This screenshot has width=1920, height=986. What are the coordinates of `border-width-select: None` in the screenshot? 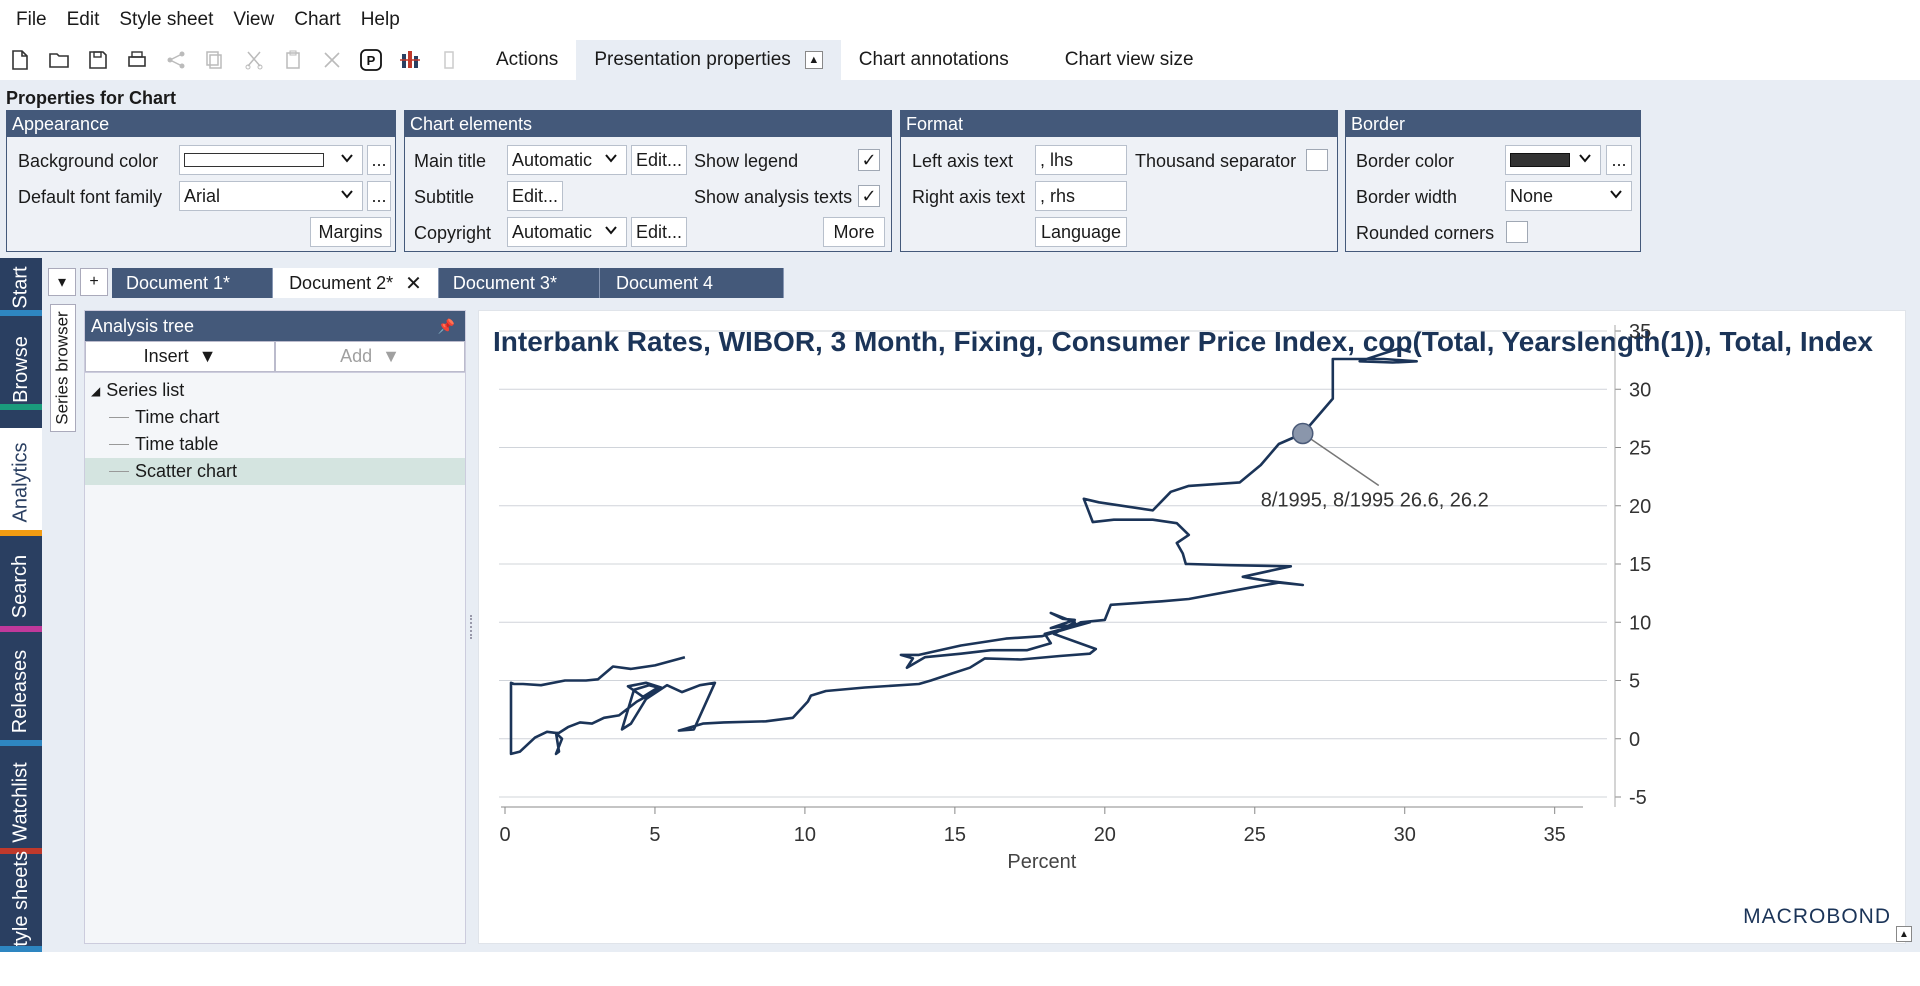 It's located at (1568, 196).